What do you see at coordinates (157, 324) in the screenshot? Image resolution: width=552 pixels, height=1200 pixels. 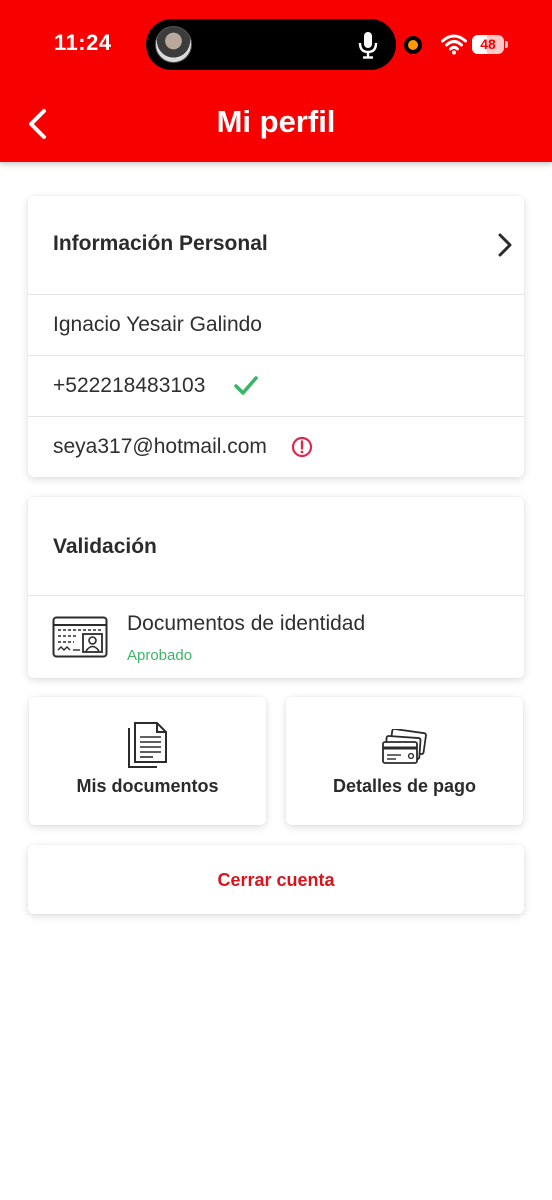 I see `user-name: Ignacio Yesair Galindo` at bounding box center [157, 324].